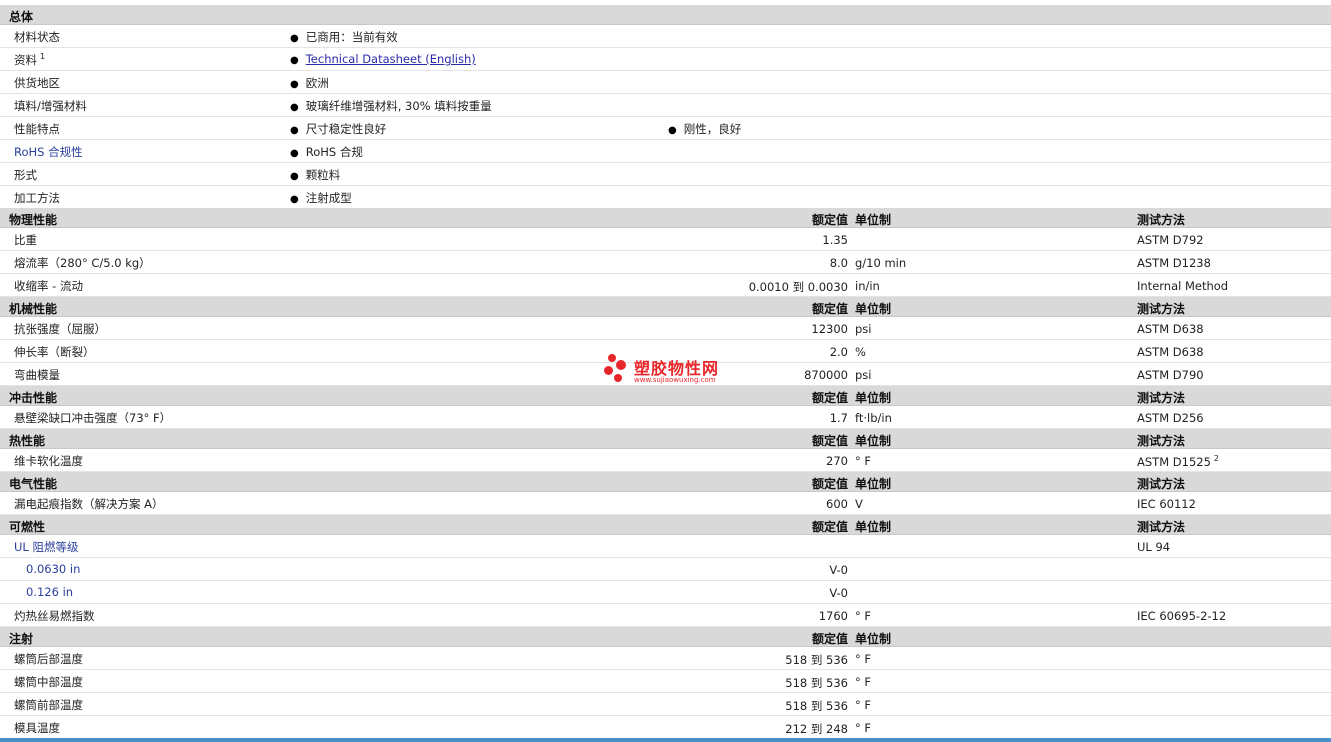 Image resolution: width=1331 pixels, height=742 pixels. Describe the element at coordinates (25, 60) in the screenshot. I see `label-text: 资料` at that location.